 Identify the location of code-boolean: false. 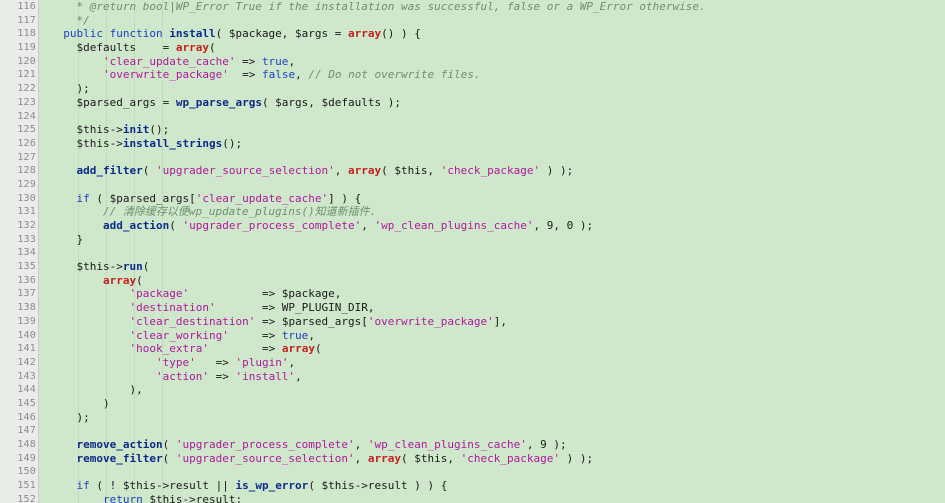
(278, 75).